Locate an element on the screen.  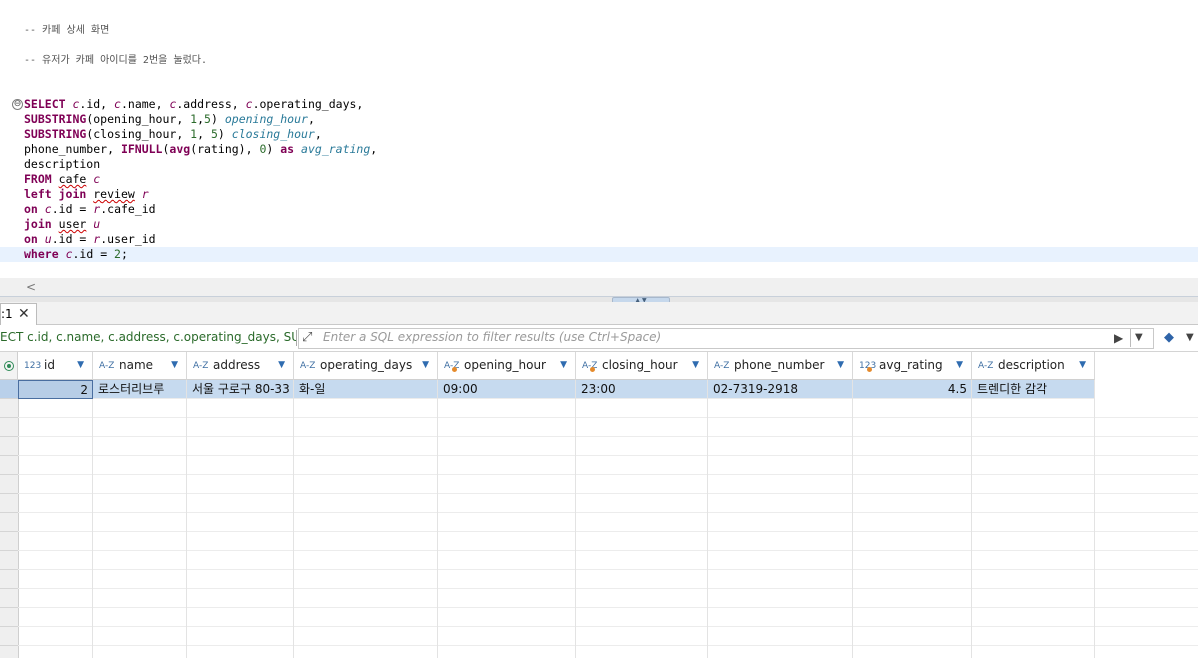
column-header-5: A-Z closing_hour ▼ is located at coordinates (642, 366).